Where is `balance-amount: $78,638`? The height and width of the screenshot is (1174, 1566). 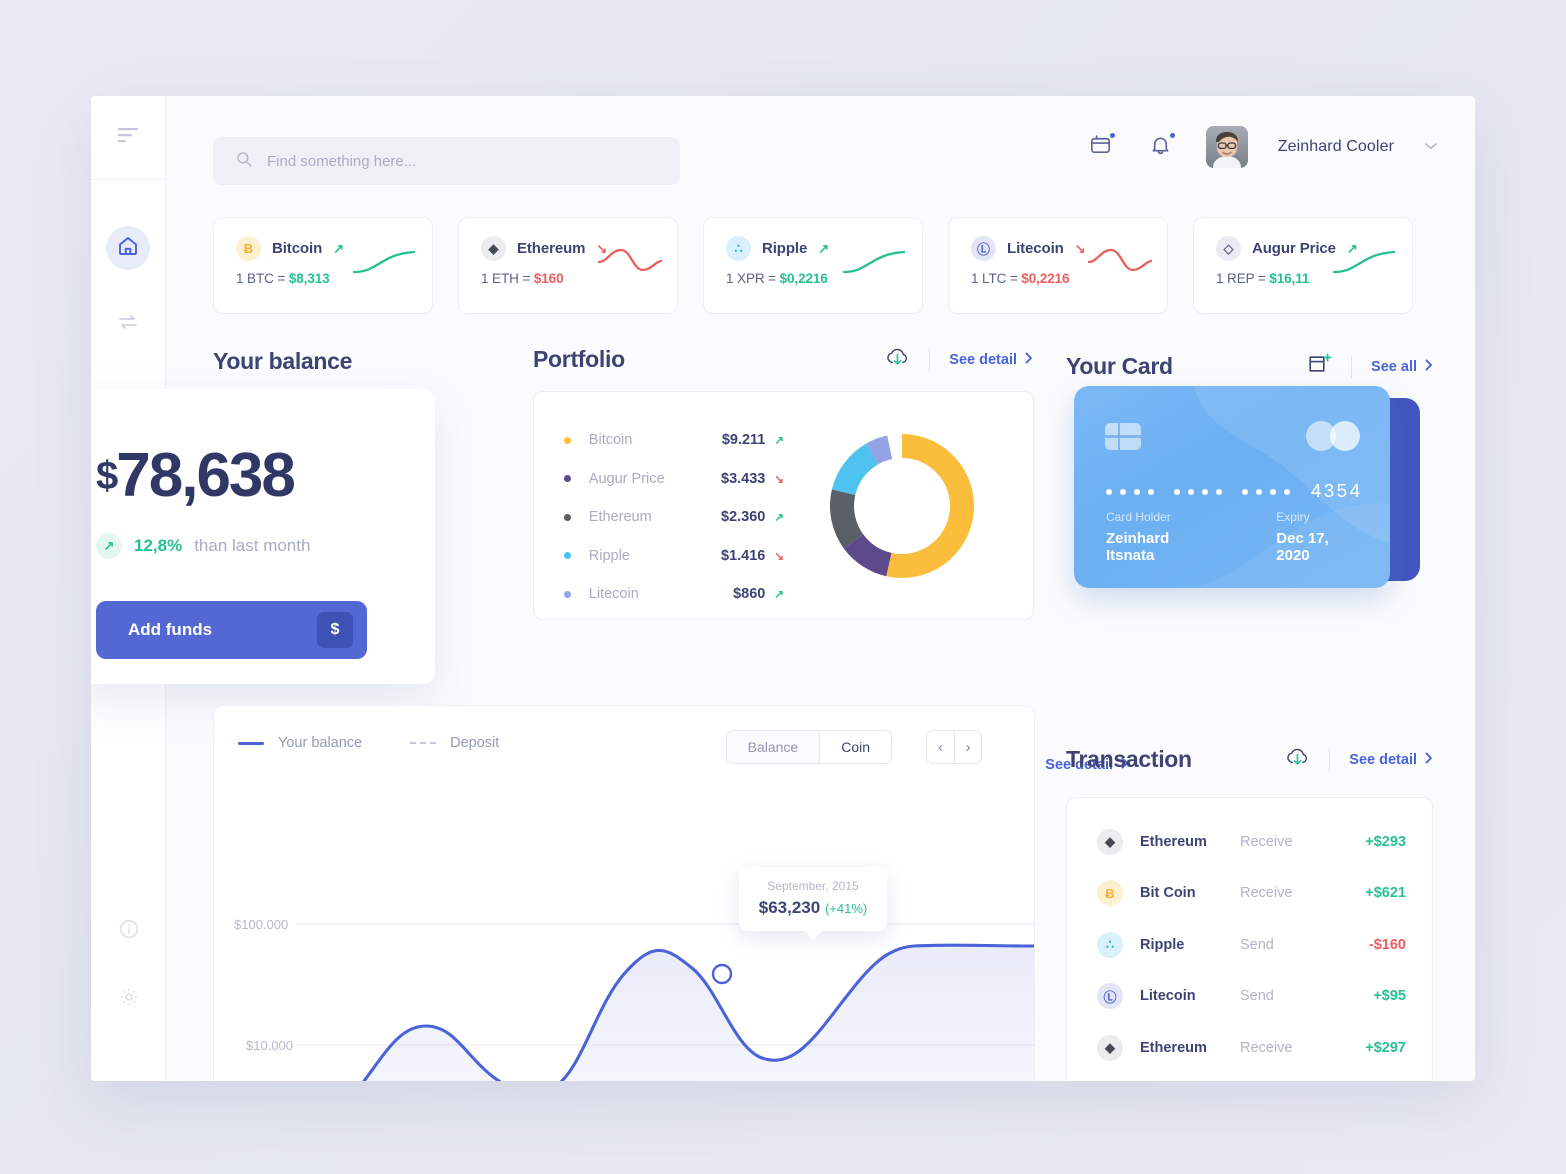
balance-amount: $78,638 is located at coordinates (247, 476).